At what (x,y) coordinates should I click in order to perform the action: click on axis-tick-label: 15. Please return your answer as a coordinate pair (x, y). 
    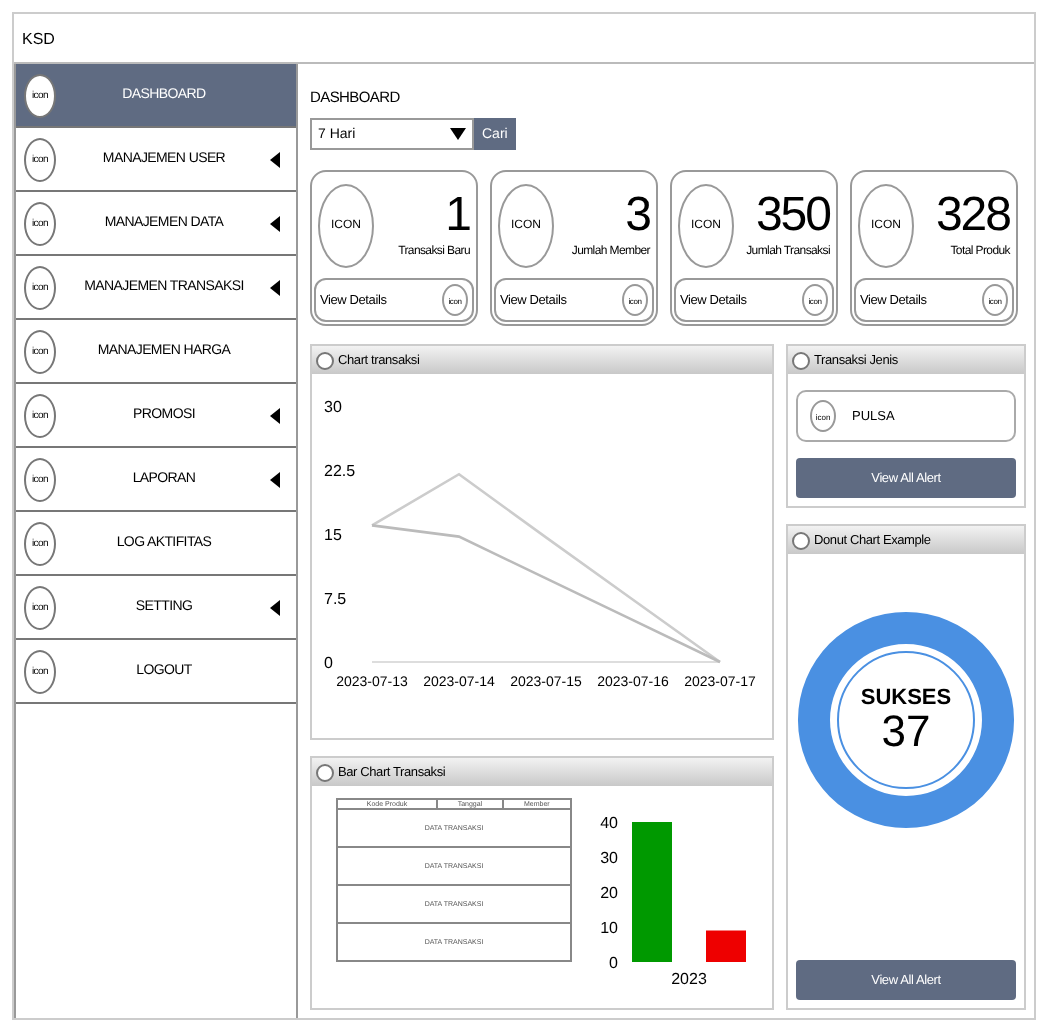
    Looking at the image, I should click on (333, 535).